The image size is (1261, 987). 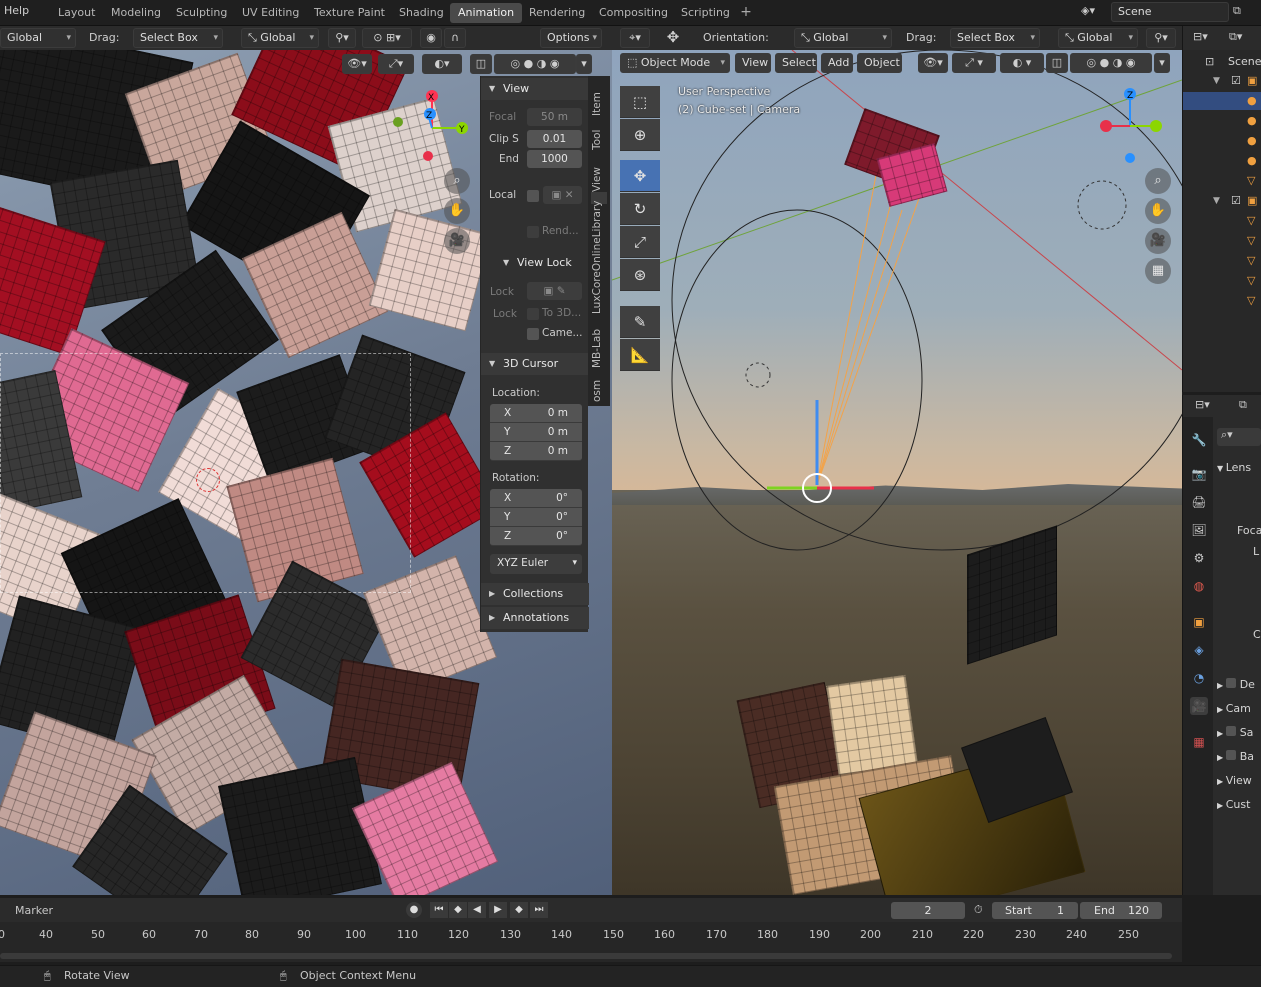 I want to click on camera-section: ▶ Cam, so click(x=1234, y=708).